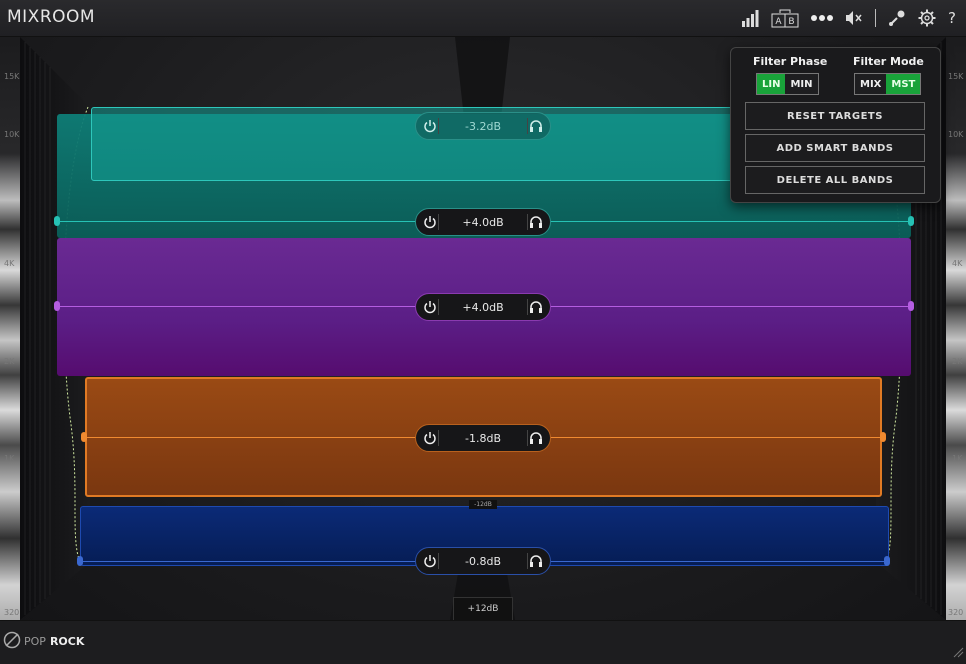 The image size is (966, 664). Describe the element at coordinates (956, 328) in the screenshot. I see `right-level-scale` at that location.